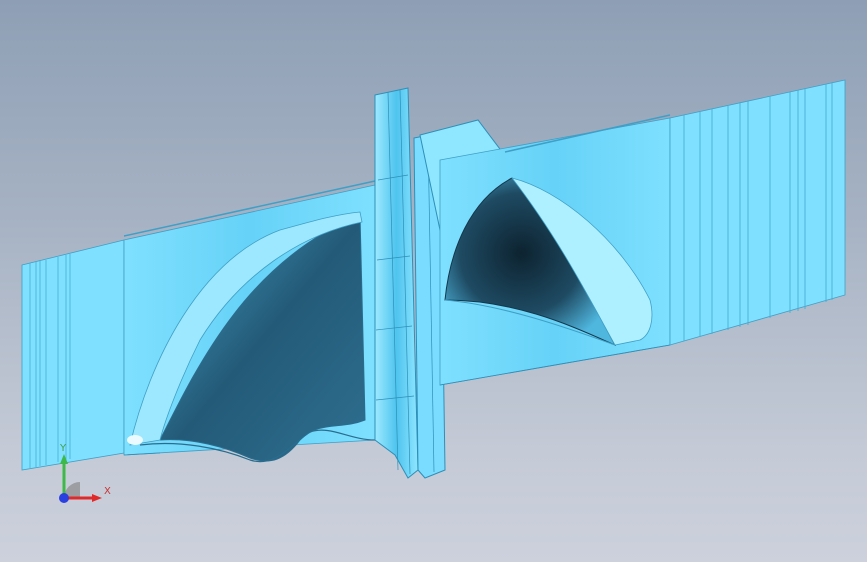 This screenshot has width=867, height=562. What do you see at coordinates (757, 212) in the screenshot?
I see `right-end-plate` at bounding box center [757, 212].